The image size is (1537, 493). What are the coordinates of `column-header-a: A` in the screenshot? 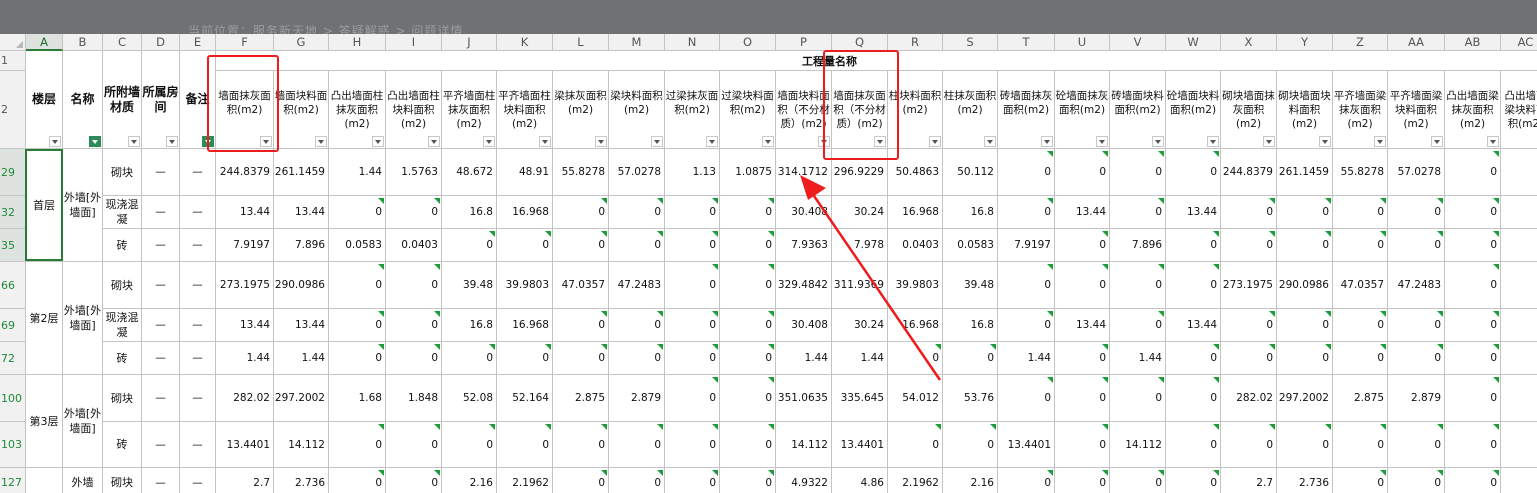 It's located at (44, 42).